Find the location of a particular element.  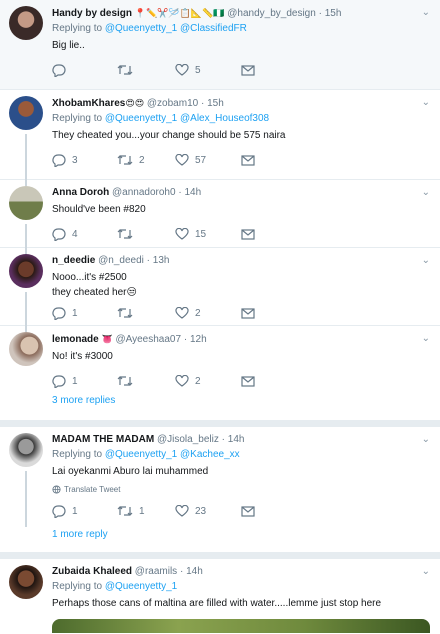

tweet-actions: 4 15 is located at coordinates (241, 234).